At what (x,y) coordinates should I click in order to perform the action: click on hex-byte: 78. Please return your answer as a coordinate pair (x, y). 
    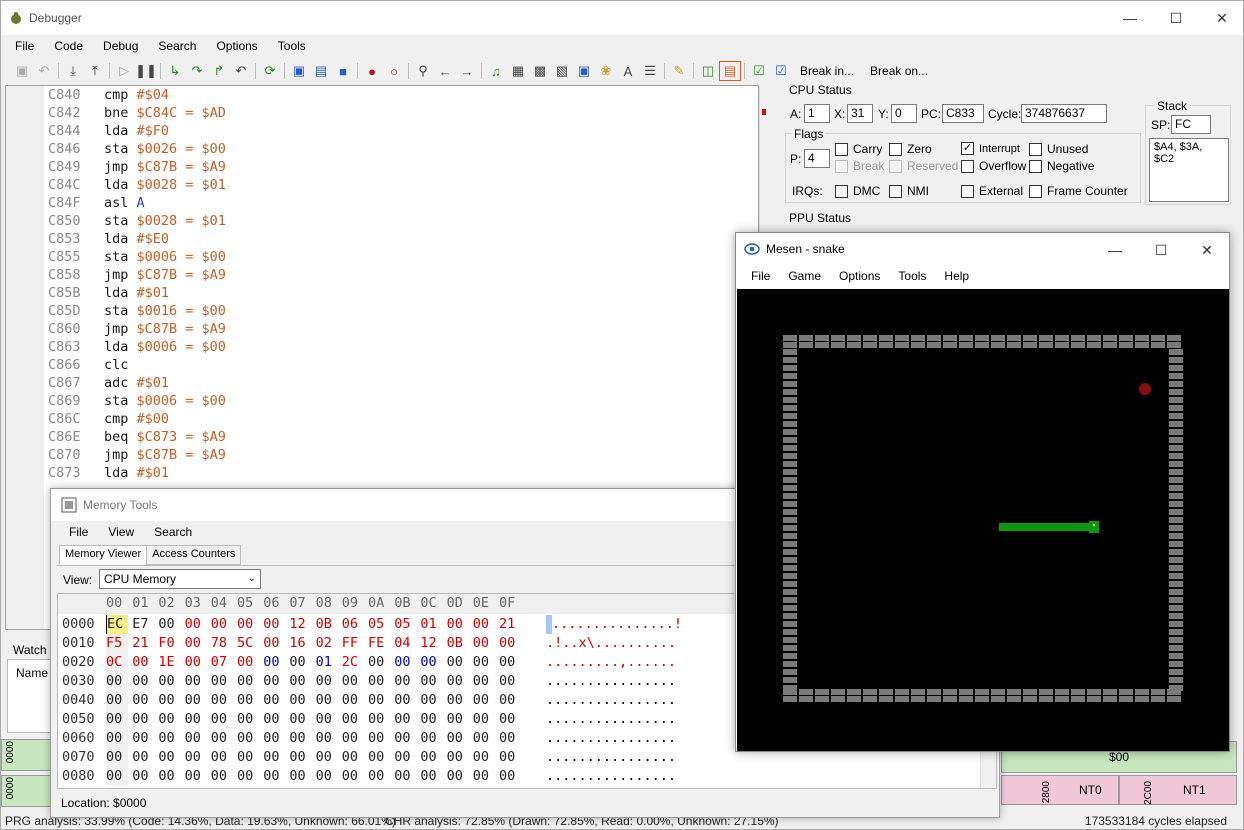
    Looking at the image, I should click on (219, 643).